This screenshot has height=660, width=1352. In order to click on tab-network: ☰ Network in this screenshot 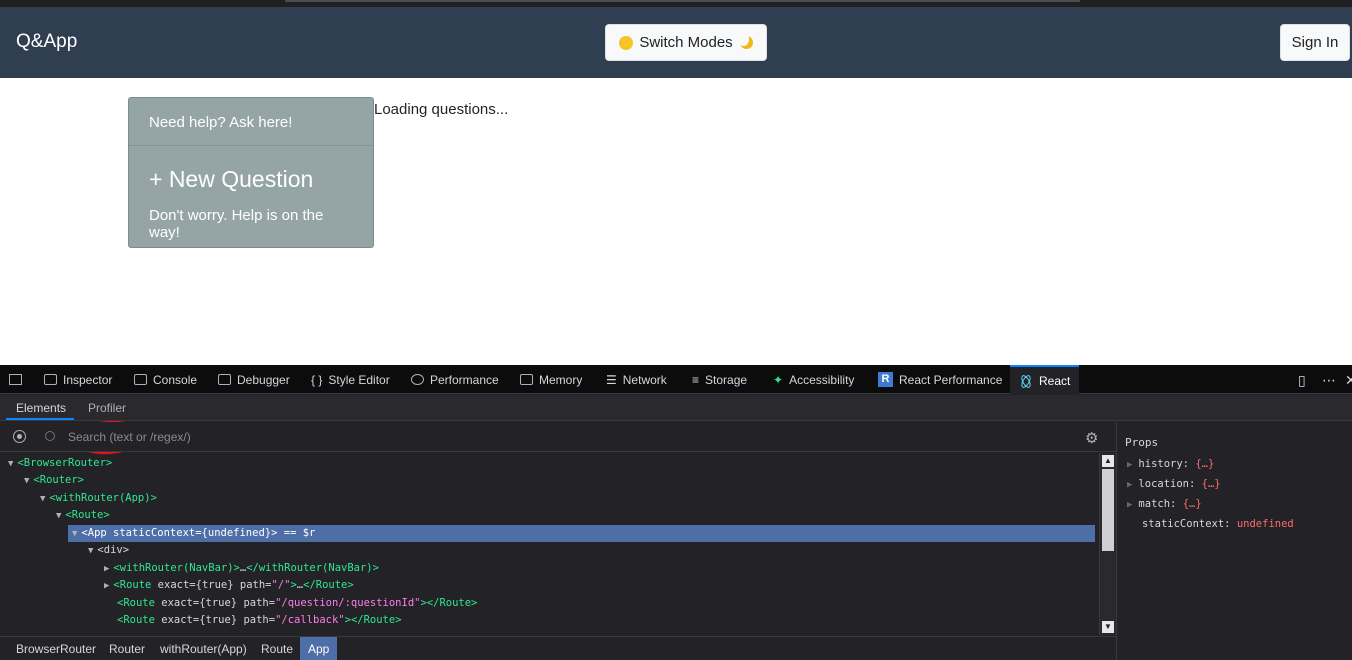, I will do `click(636, 379)`.